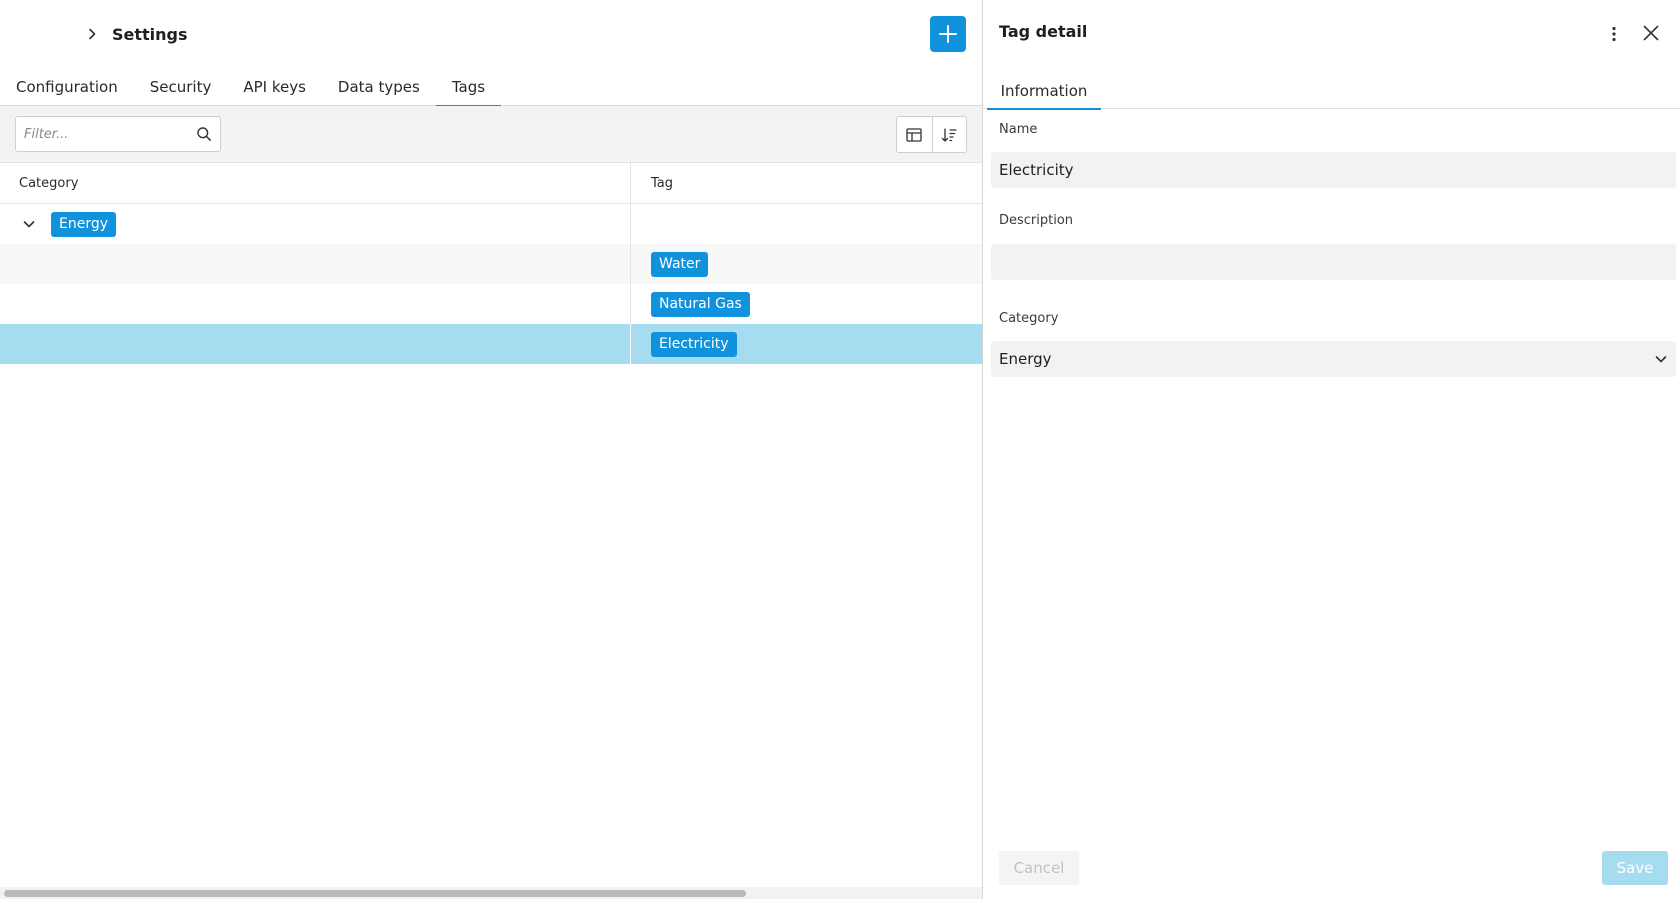 Image resolution: width=1680 pixels, height=899 pixels. I want to click on plus-icon, so click(948, 34).